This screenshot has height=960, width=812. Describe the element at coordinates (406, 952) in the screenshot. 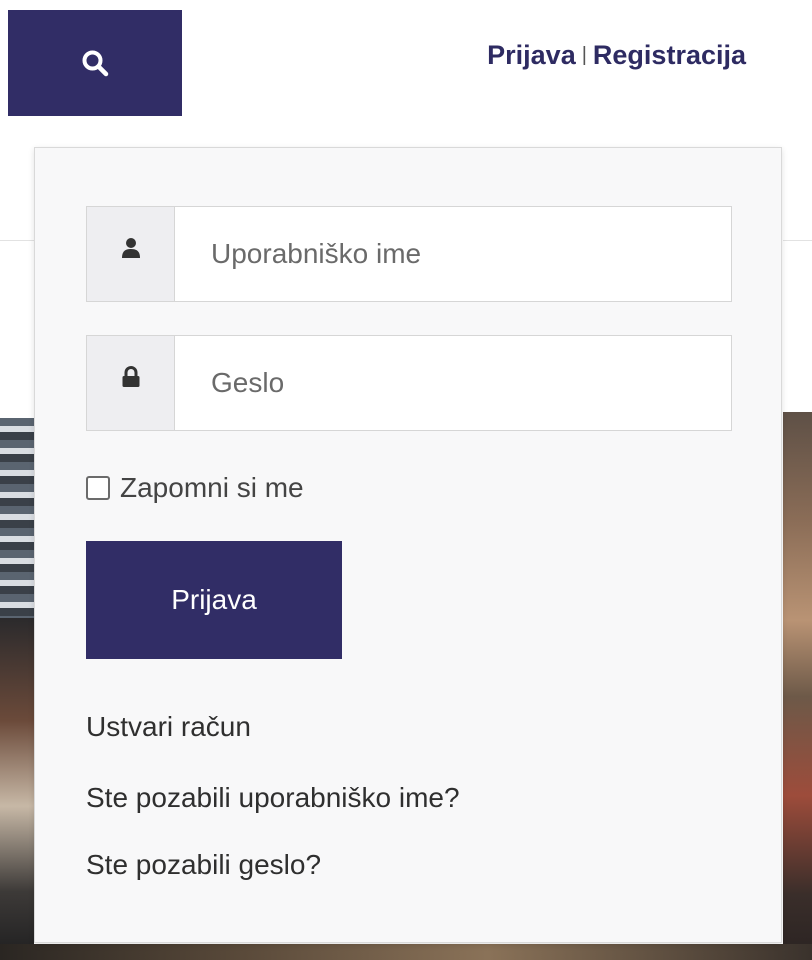

I see `background-photo-bottom` at that location.